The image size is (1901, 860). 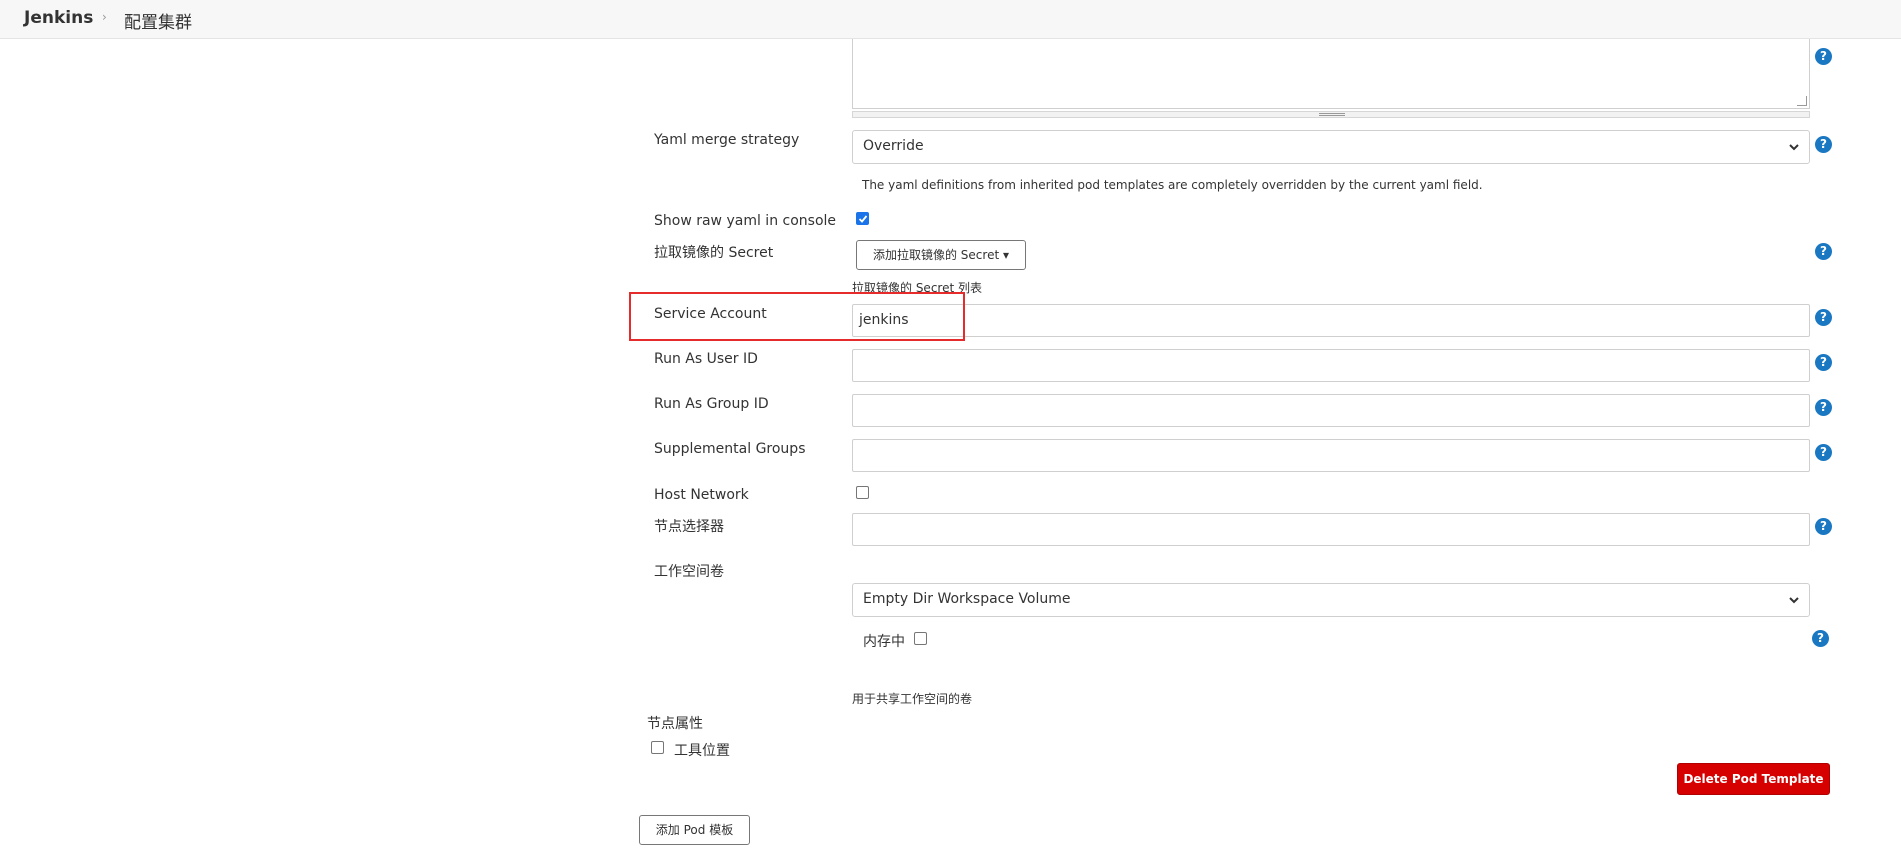 What do you see at coordinates (1331, 320) in the screenshot?
I see `service-account-input: jenkins` at bounding box center [1331, 320].